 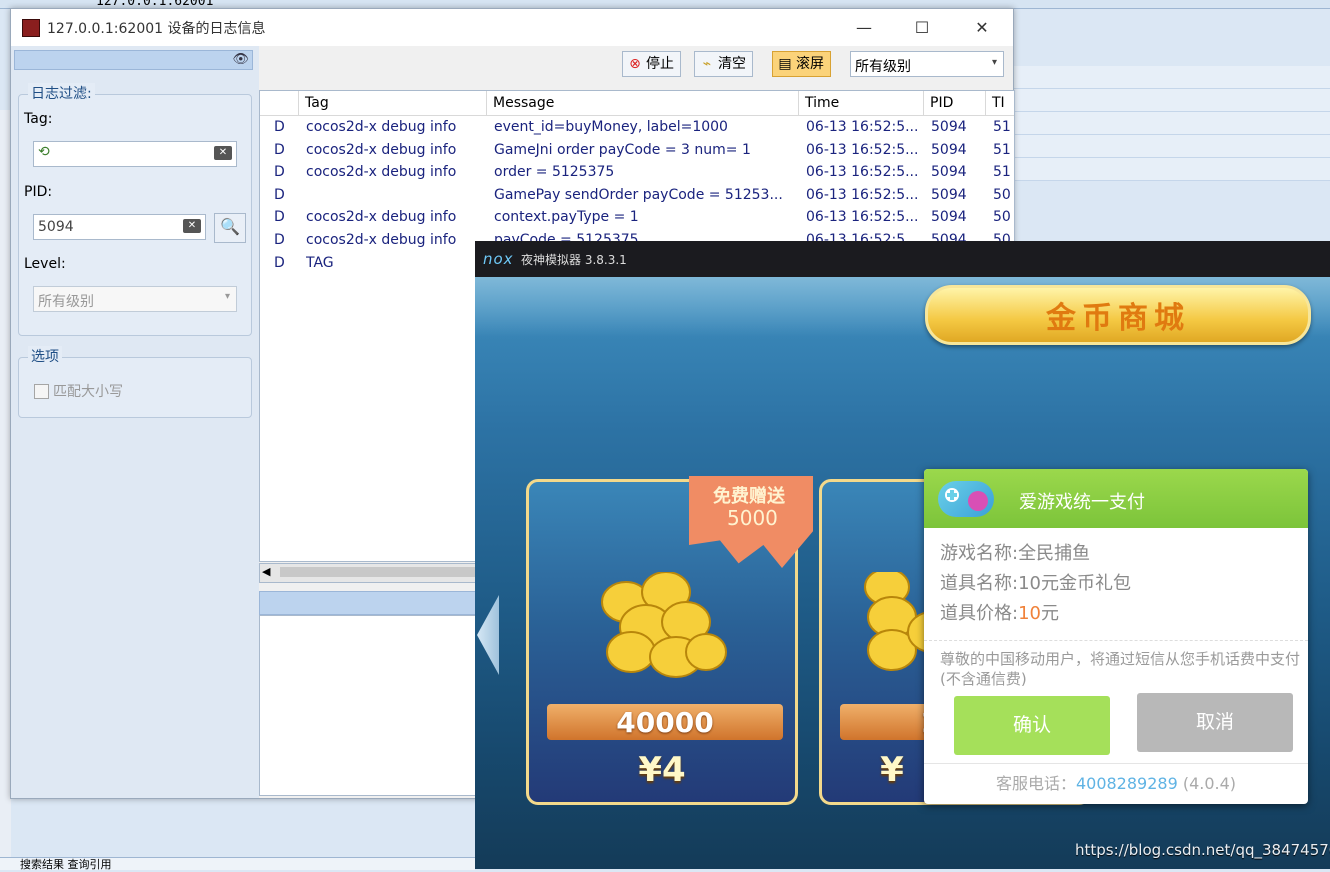 What do you see at coordinates (660, 64) in the screenshot?
I see `stop-label: 停止` at bounding box center [660, 64].